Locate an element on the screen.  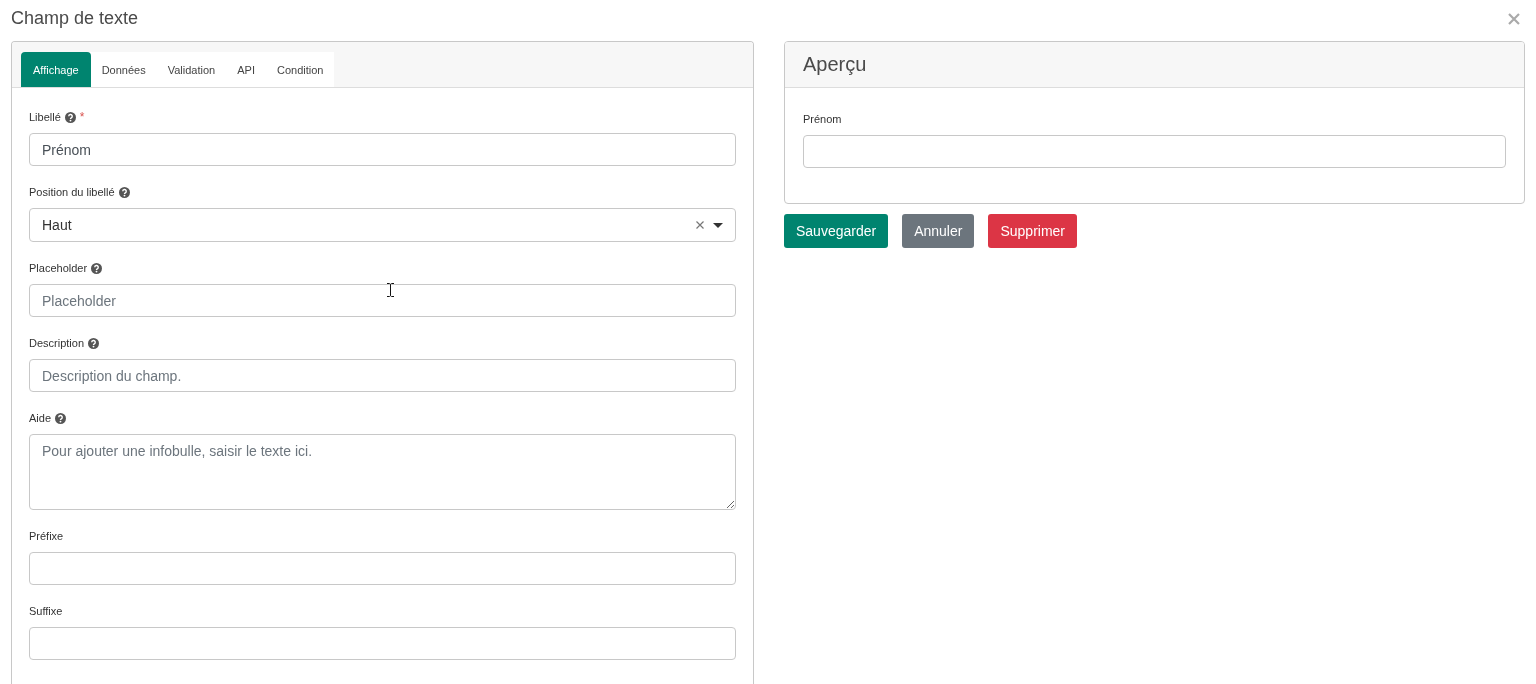
tab: Affichage is located at coordinates (56, 69).